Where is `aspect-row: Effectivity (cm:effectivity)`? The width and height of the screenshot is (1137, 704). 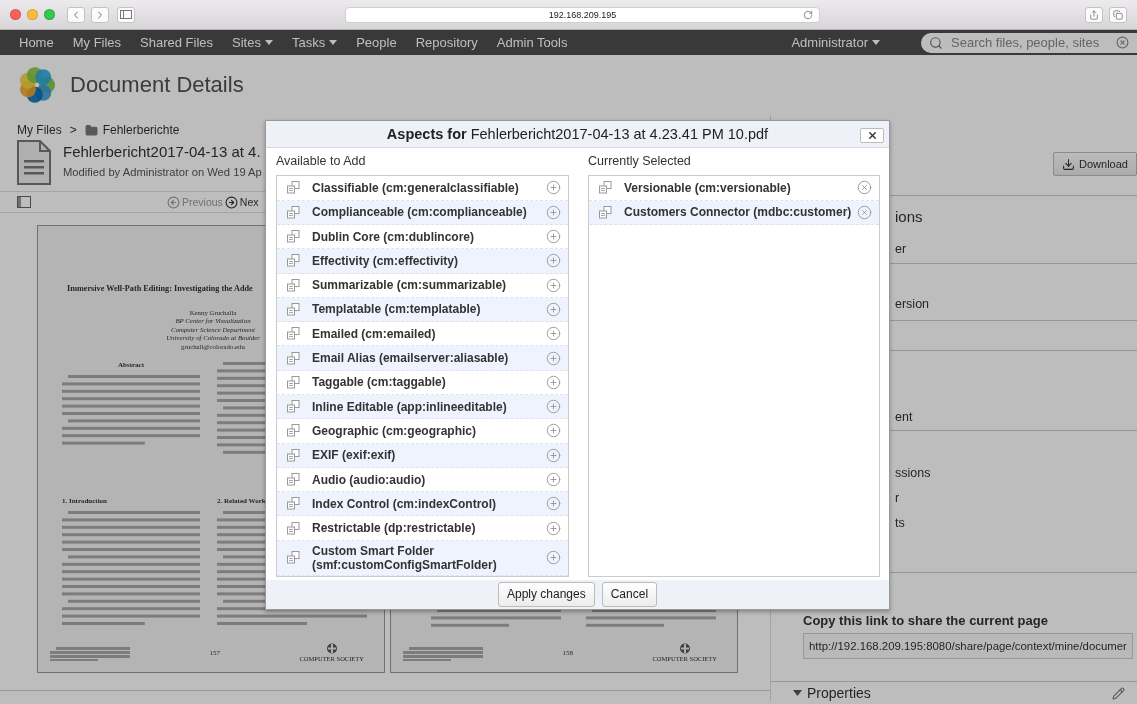 aspect-row: Effectivity (cm:effectivity) is located at coordinates (422, 261).